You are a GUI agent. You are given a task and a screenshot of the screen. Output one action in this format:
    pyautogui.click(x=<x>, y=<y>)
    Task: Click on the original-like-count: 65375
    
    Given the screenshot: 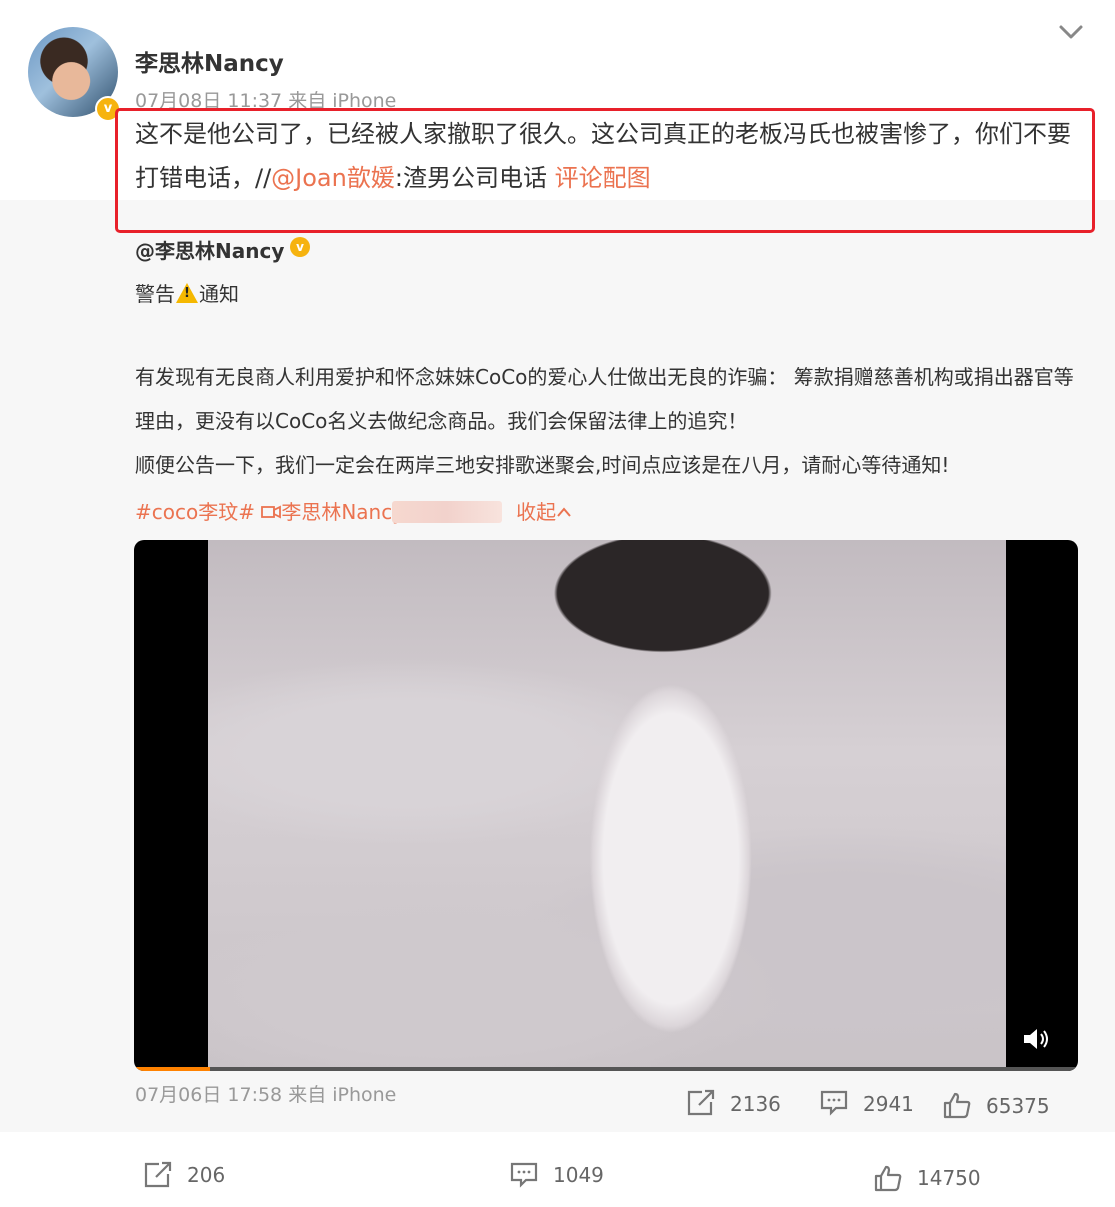 What is the action you would take?
    pyautogui.click(x=1018, y=1106)
    